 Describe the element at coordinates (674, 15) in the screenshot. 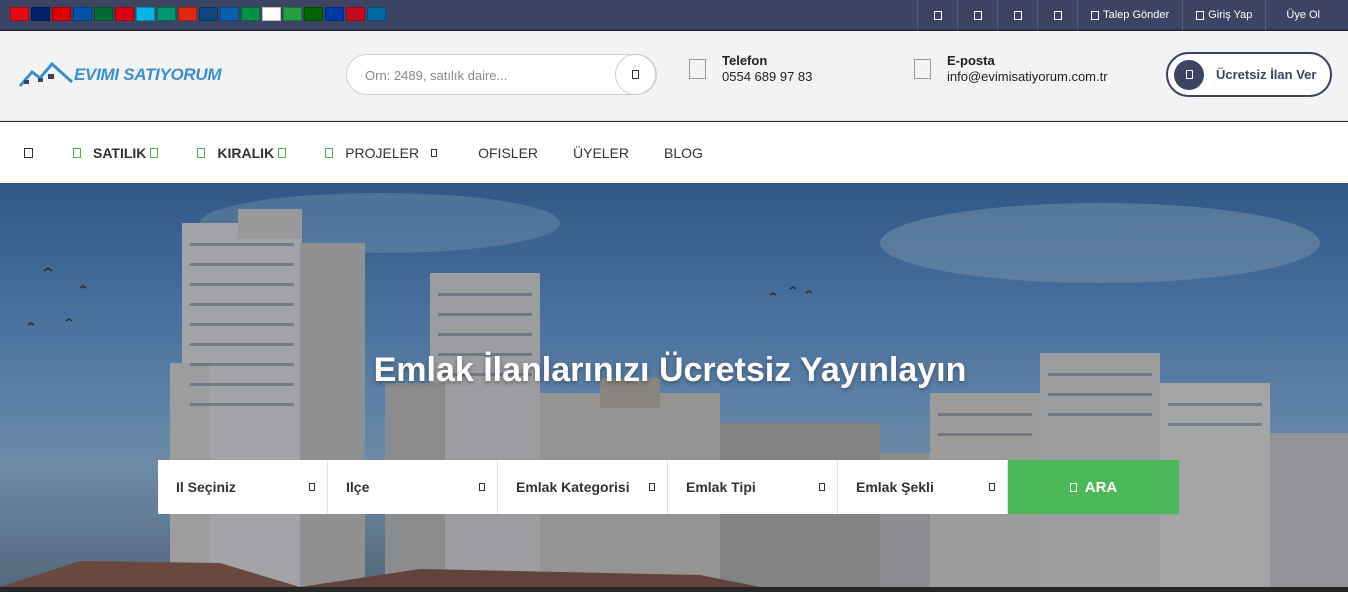

I see `top-bar: Talep Gönder Giriş Yap Üye Ol` at that location.